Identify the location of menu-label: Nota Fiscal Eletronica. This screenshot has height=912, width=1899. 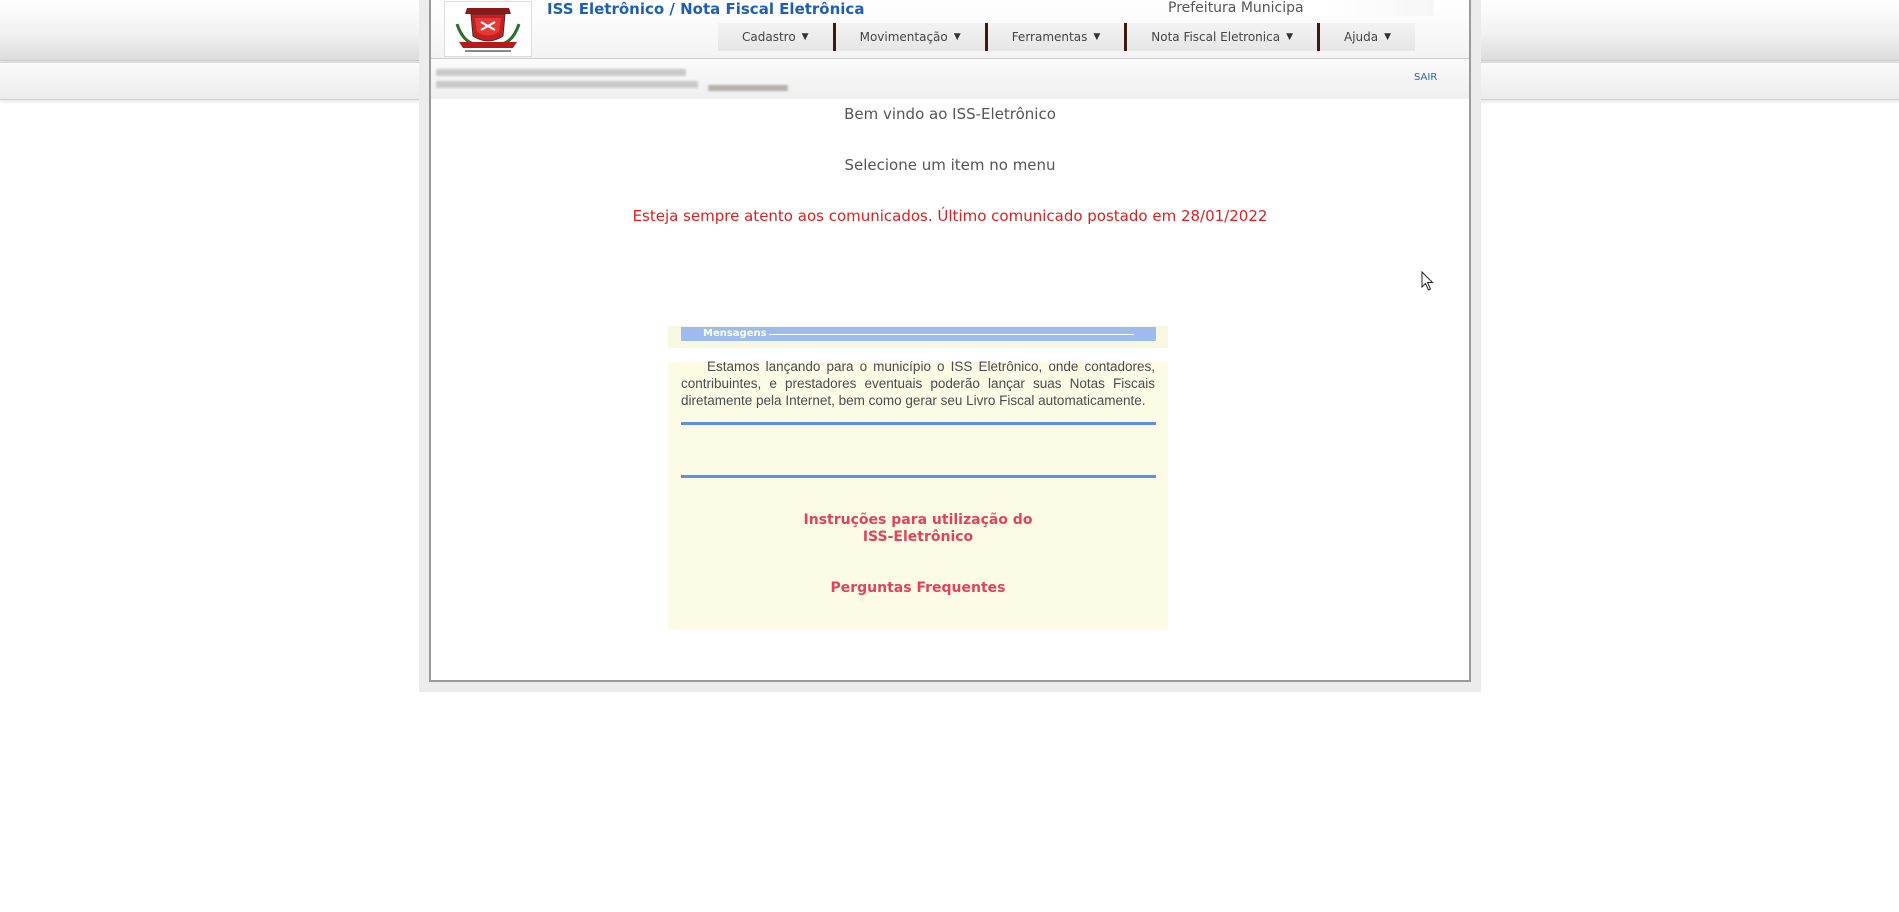
(1216, 37).